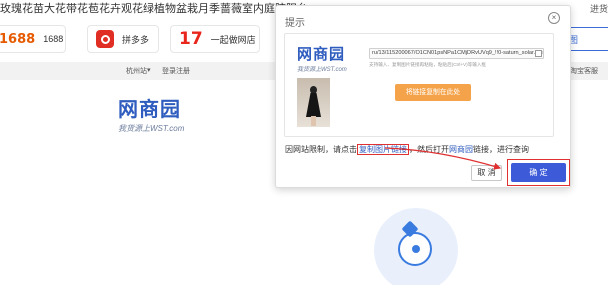  I want to click on confirm-button: 确 定, so click(538, 172).